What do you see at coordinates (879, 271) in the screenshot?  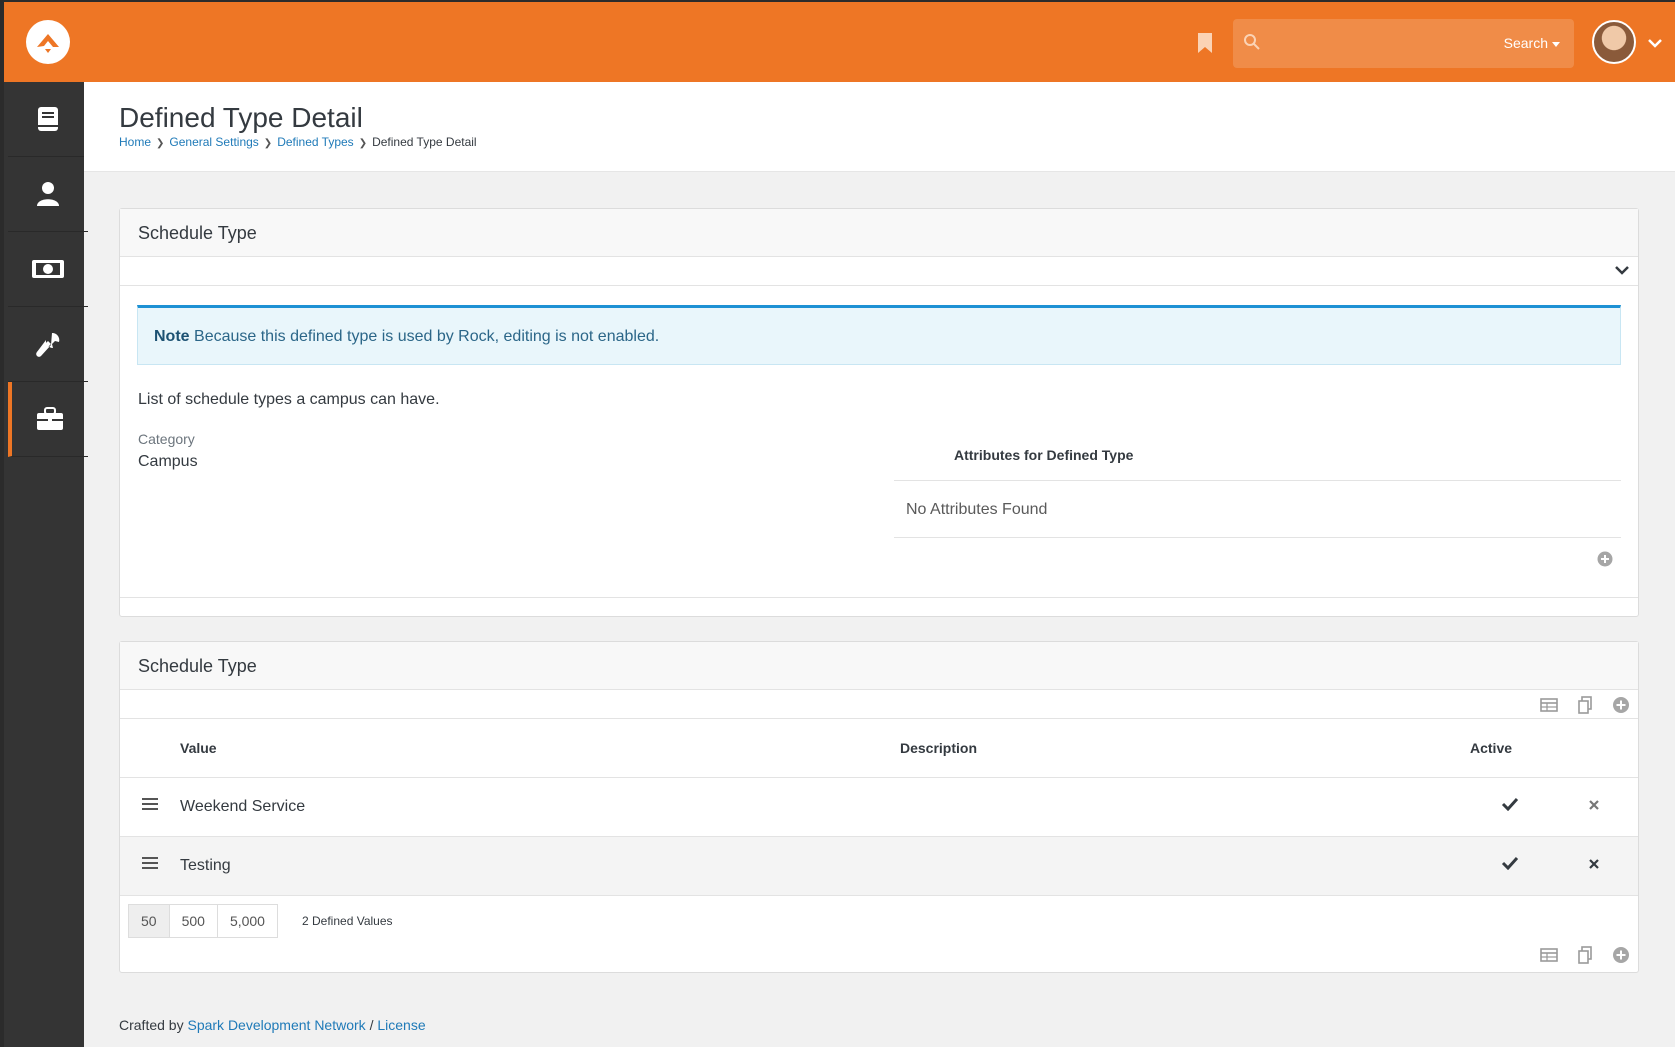 I see `panel-drawer` at bounding box center [879, 271].